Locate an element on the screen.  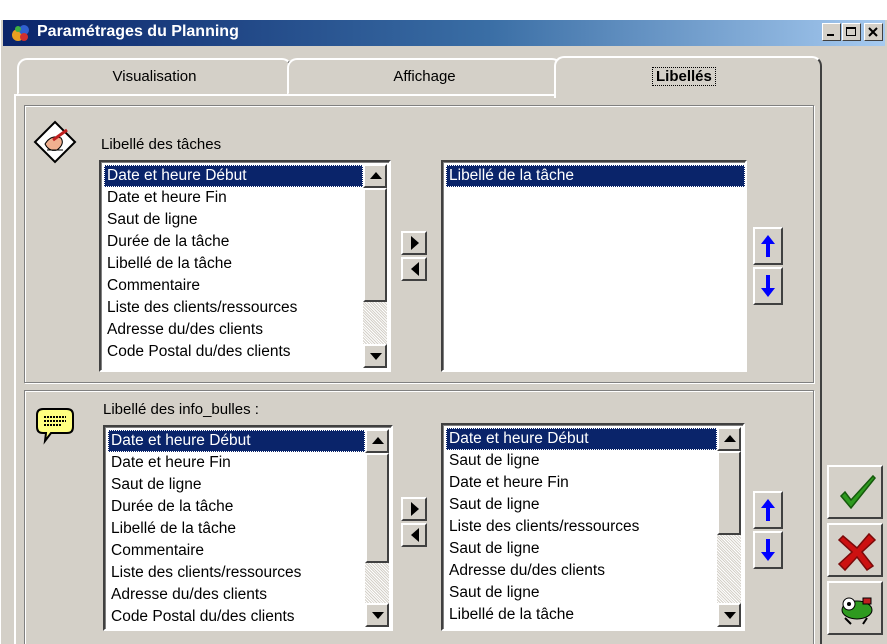
task-available-scrollbar is located at coordinates (375, 266).